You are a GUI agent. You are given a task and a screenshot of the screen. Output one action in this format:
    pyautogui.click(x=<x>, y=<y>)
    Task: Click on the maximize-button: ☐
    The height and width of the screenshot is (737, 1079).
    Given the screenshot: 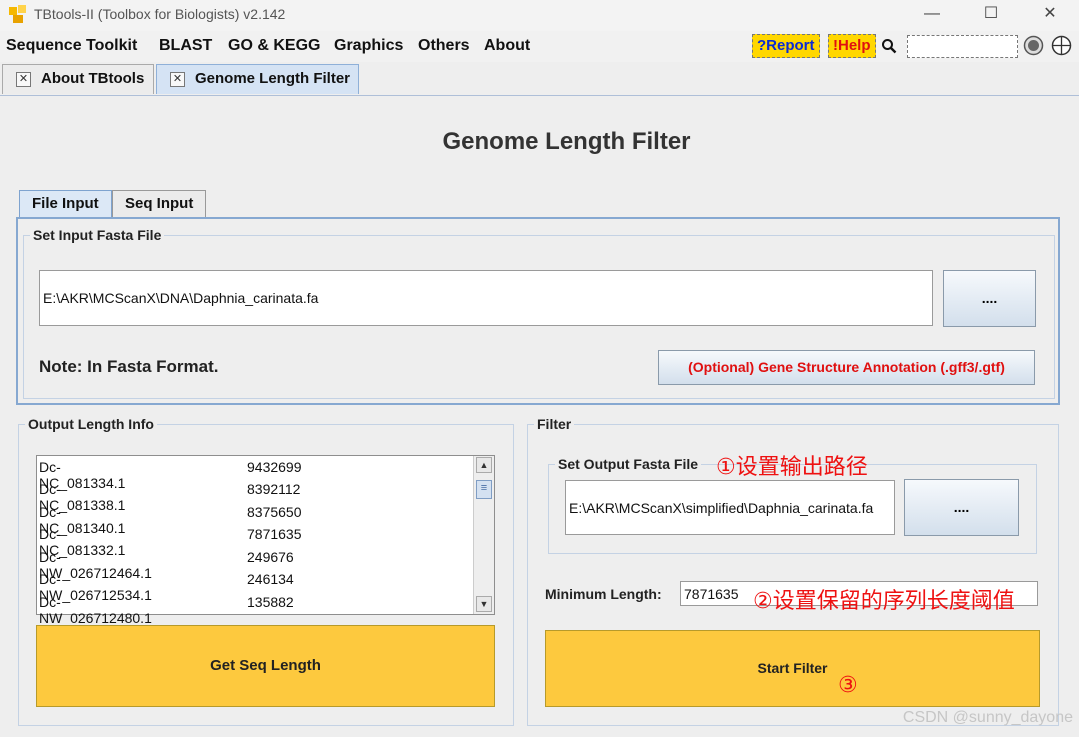 What is the action you would take?
    pyautogui.click(x=991, y=15)
    